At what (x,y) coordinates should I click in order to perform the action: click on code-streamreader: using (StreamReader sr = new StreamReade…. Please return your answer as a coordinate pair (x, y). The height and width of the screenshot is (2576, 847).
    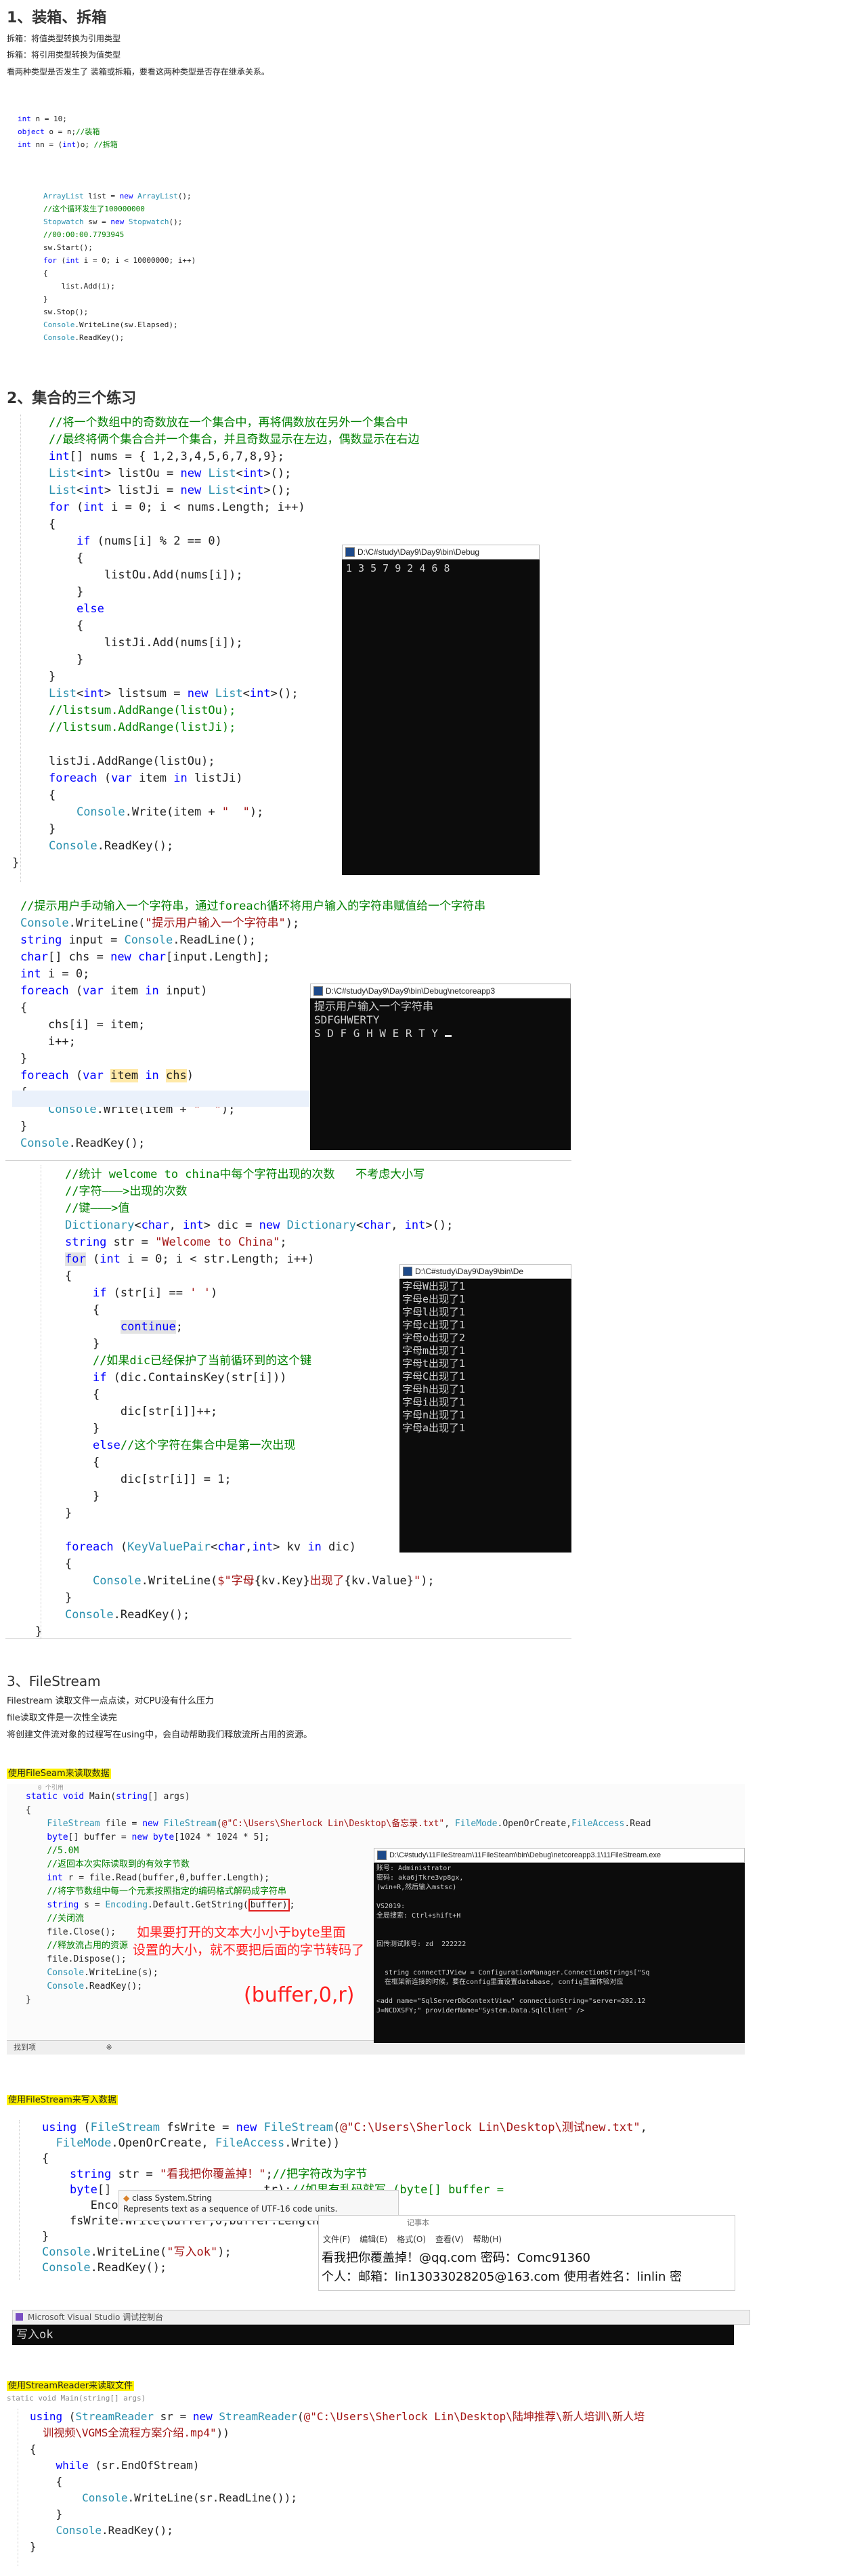
    Looking at the image, I should click on (337, 2481).